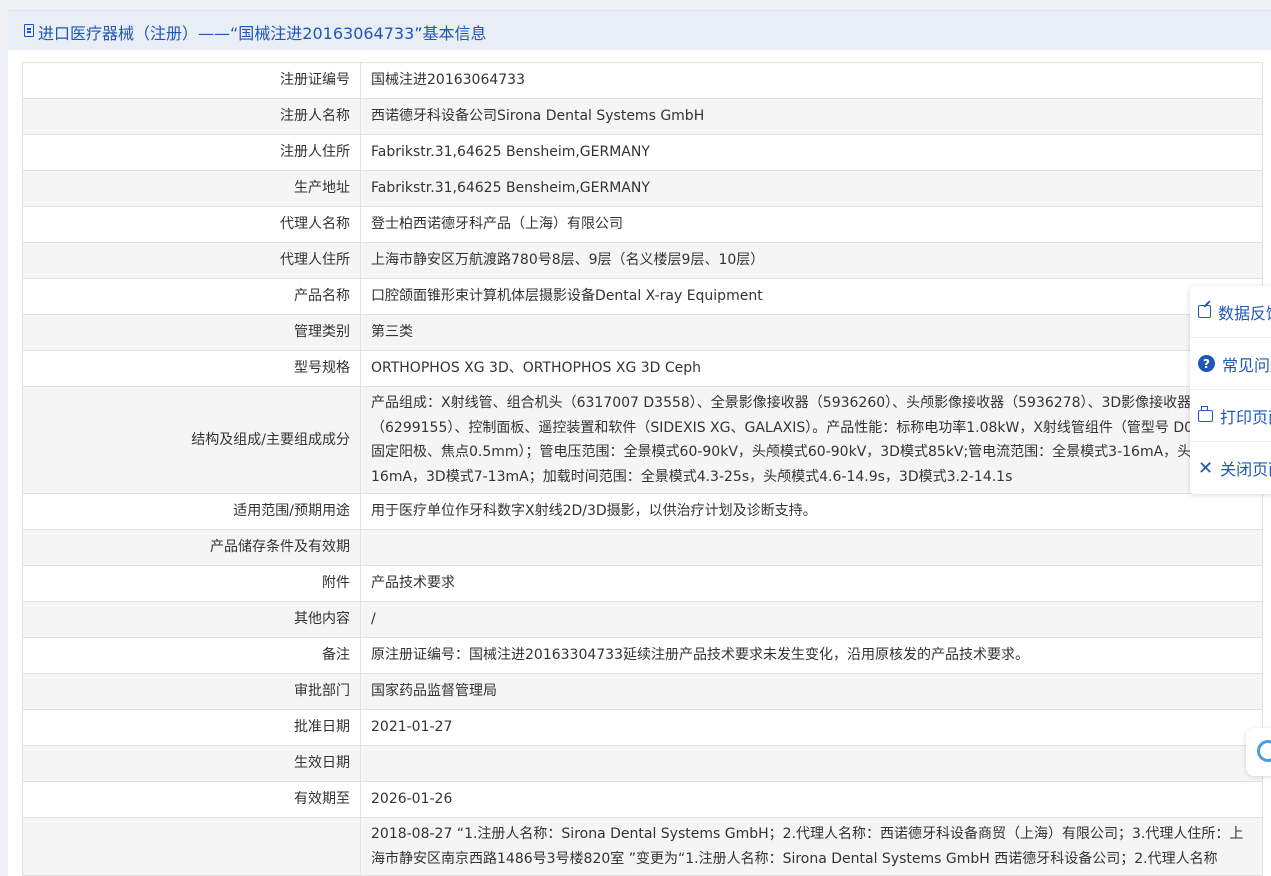 The image size is (1271, 876). Describe the element at coordinates (811, 116) in the screenshot. I see `field-value: 西诺德牙科设备公司Sirona Dental Systems GmbH` at that location.